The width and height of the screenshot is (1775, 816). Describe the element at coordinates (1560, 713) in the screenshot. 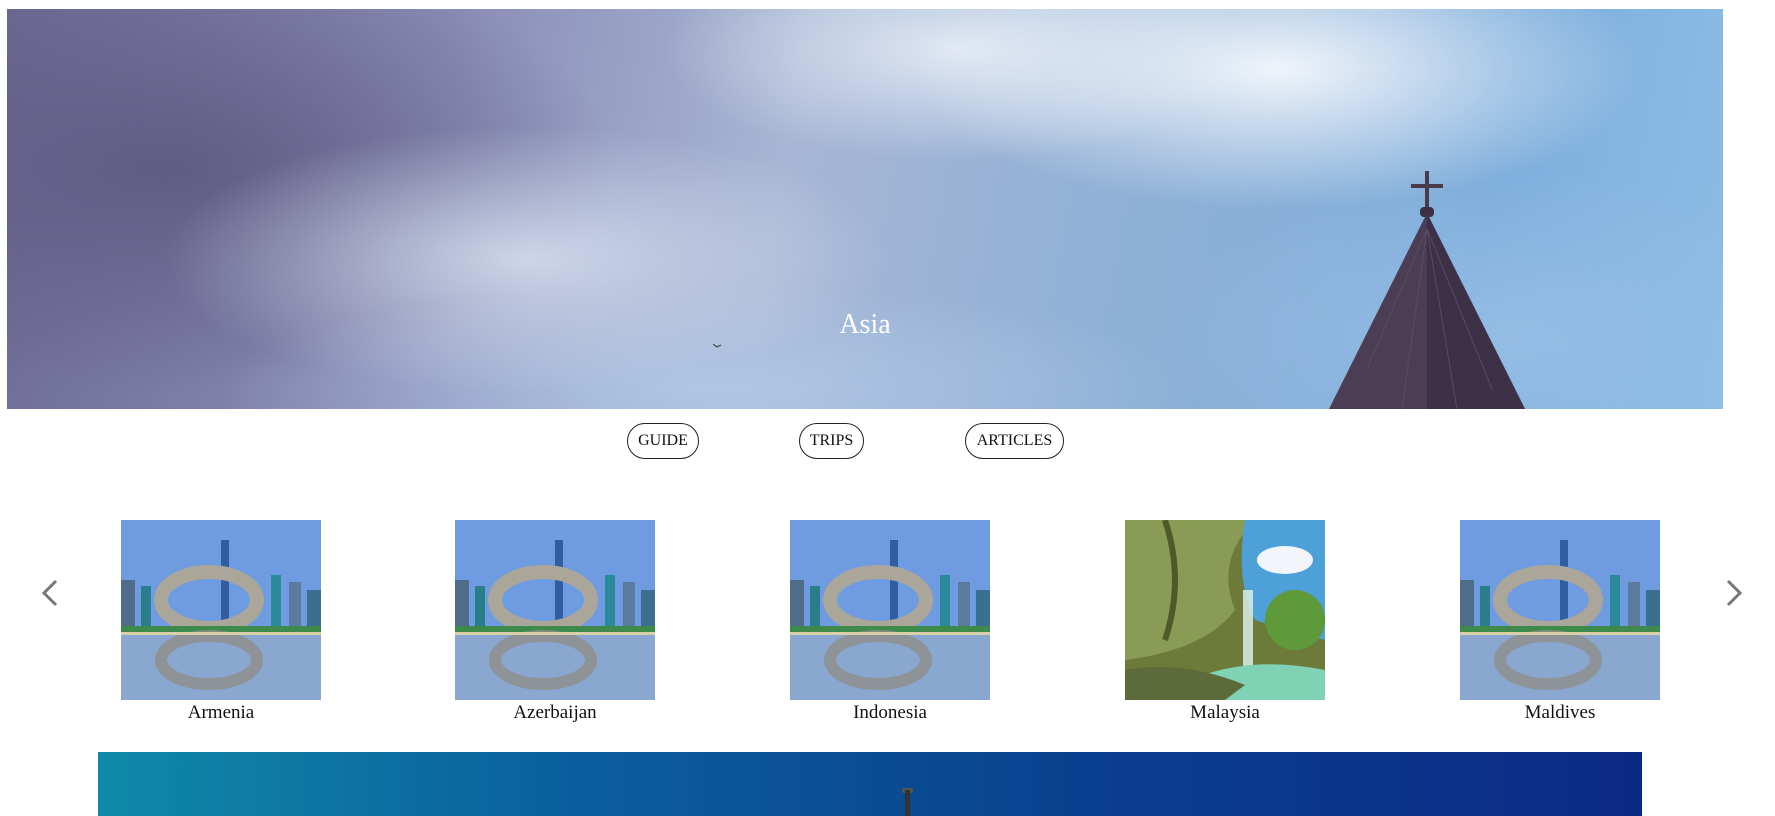

I see `card-label: Maldives` at that location.